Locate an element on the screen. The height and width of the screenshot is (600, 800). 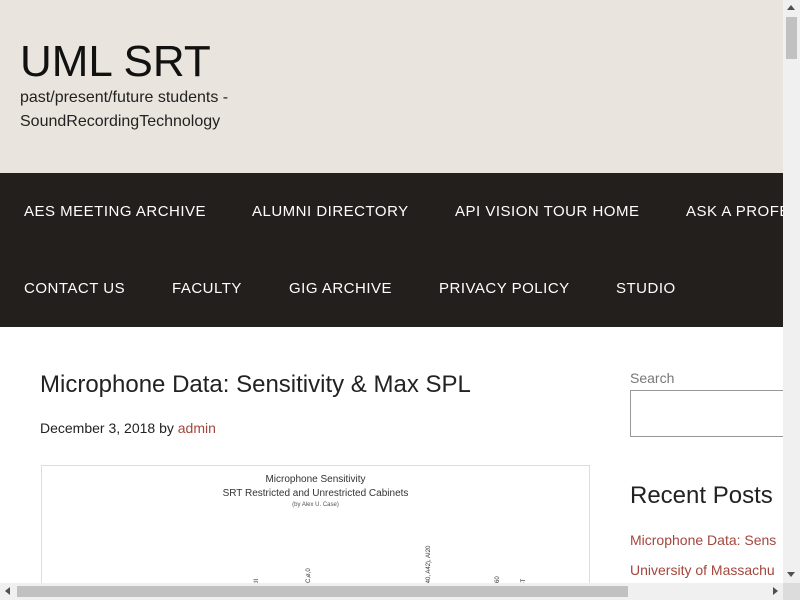
post-date: December 3, 2018 is located at coordinates (98, 428).